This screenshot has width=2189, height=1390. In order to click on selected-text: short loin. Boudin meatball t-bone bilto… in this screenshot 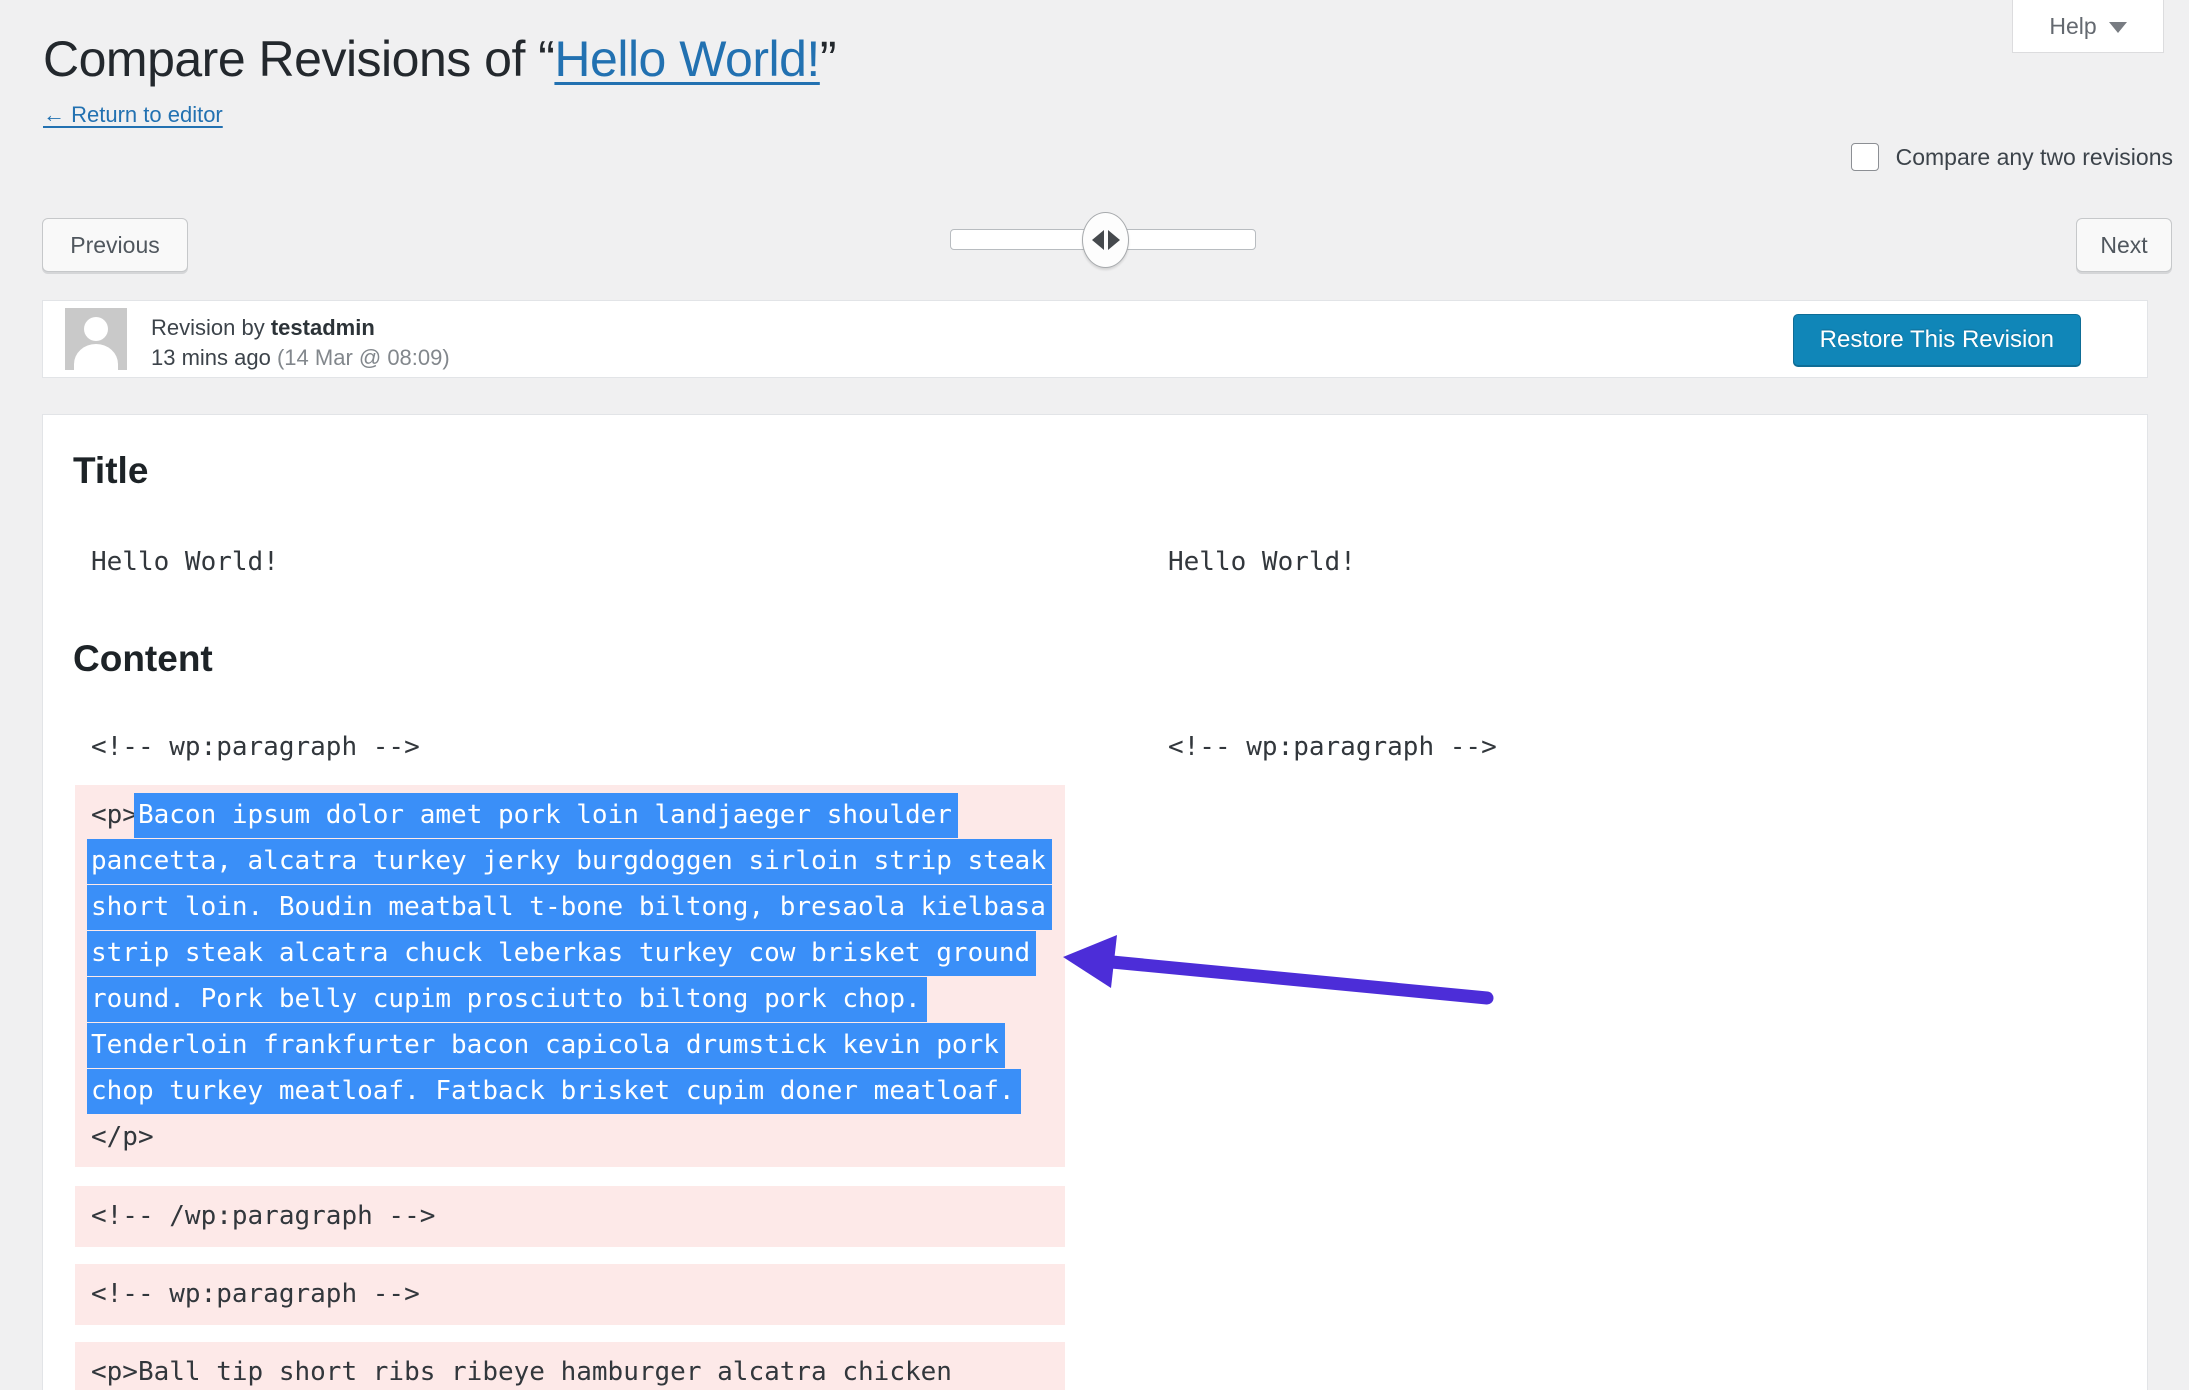, I will do `click(569, 907)`.